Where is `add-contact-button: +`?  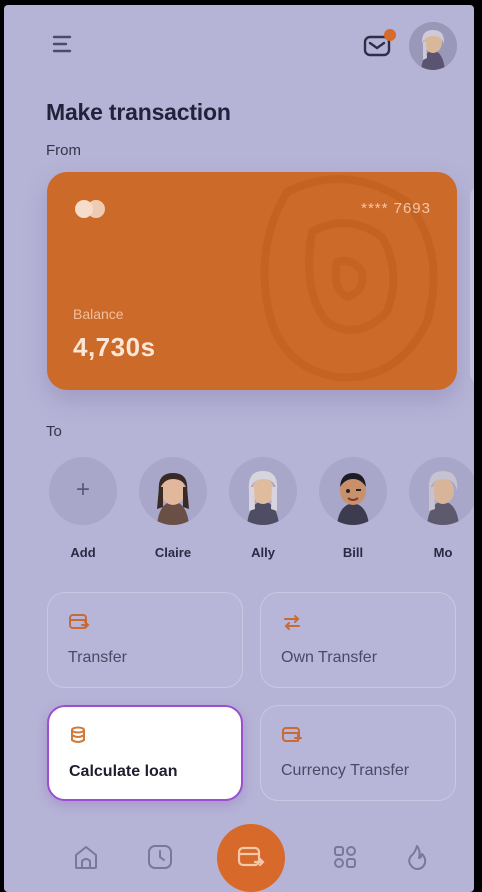
add-contact-button: + is located at coordinates (83, 491).